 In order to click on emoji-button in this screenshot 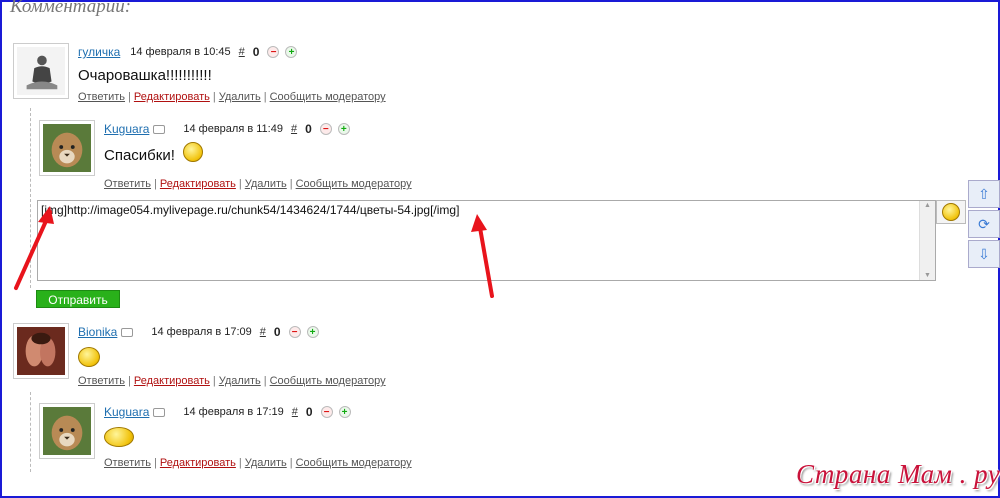, I will do `click(951, 212)`.